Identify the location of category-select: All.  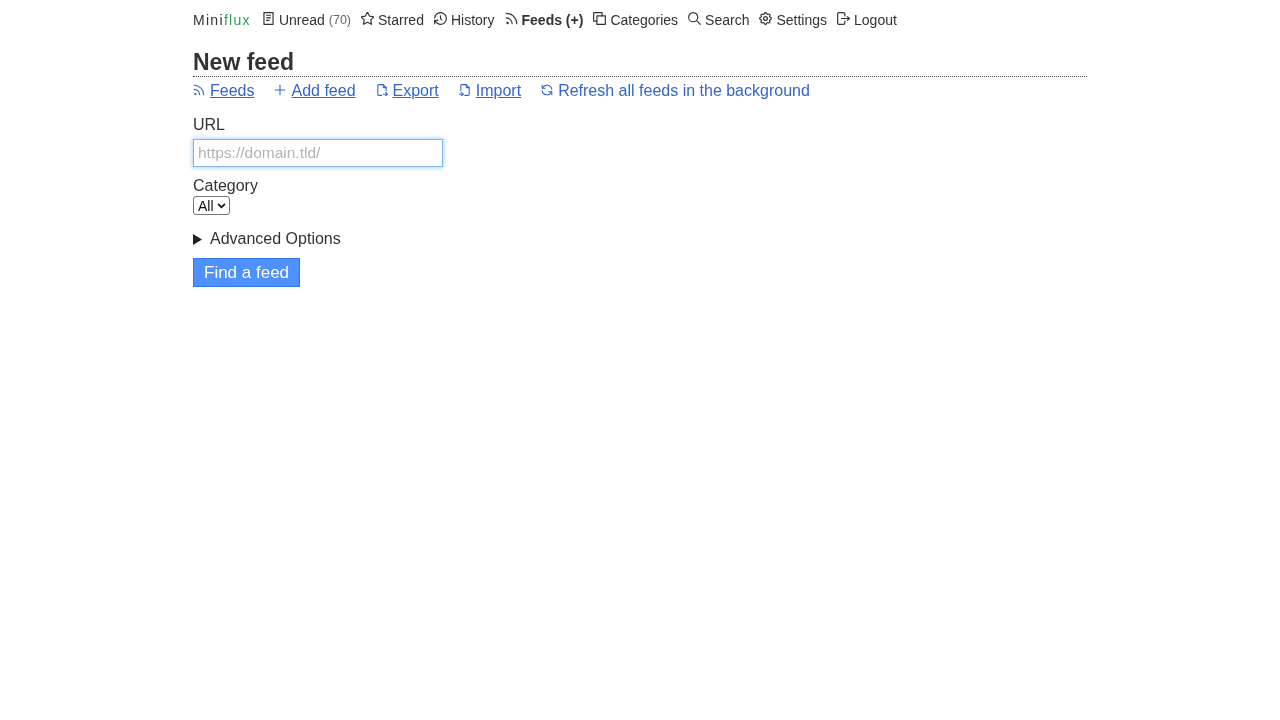
(211, 205).